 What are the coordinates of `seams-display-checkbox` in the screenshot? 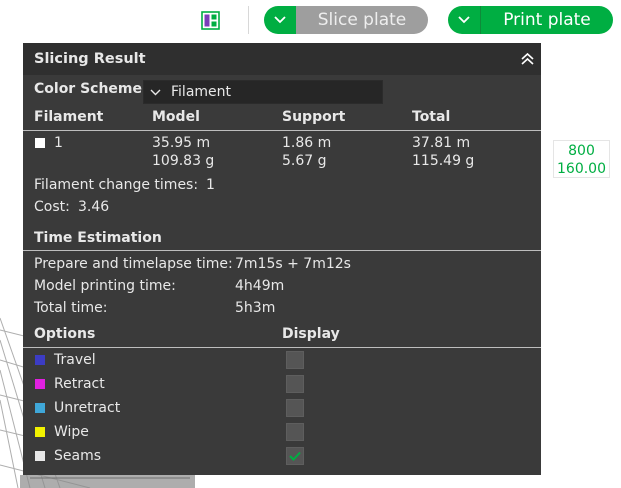 It's located at (295, 456).